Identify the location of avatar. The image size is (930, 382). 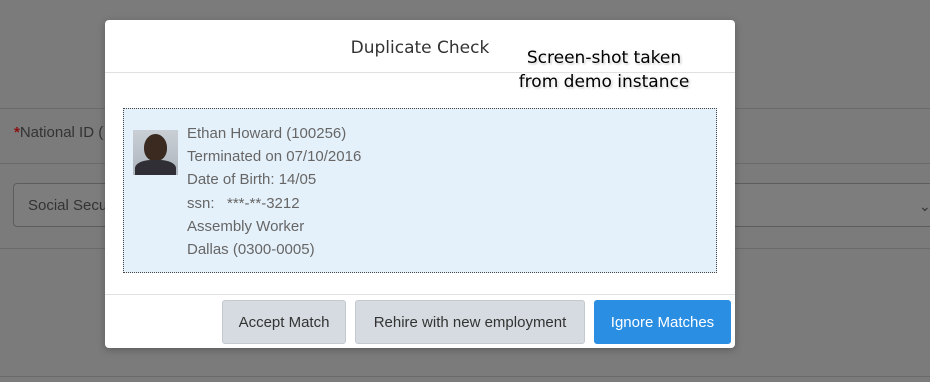
(155, 152).